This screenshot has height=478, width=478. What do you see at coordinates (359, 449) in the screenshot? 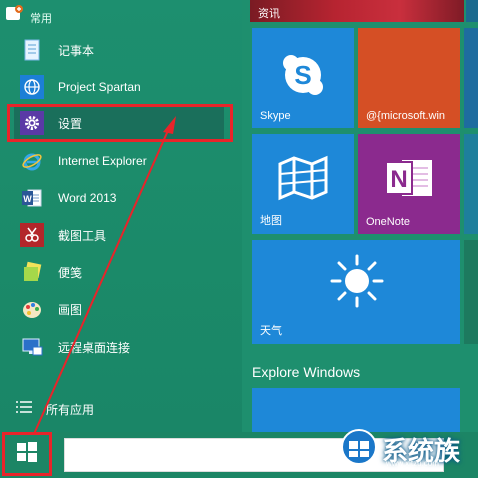
I see `watermark-globe-icon` at bounding box center [359, 449].